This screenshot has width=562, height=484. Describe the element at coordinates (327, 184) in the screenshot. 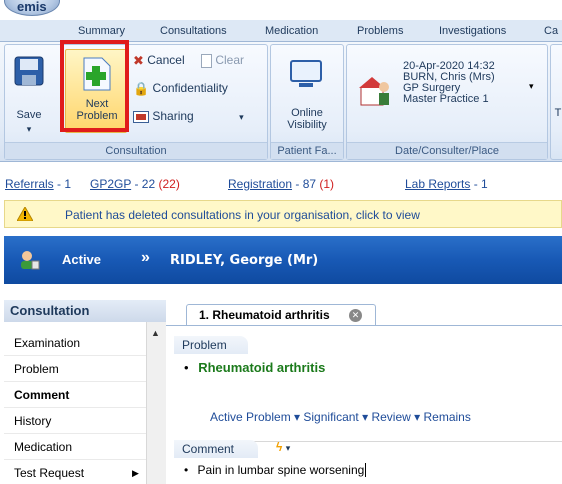

I see `registration-new-count: (1)` at that location.